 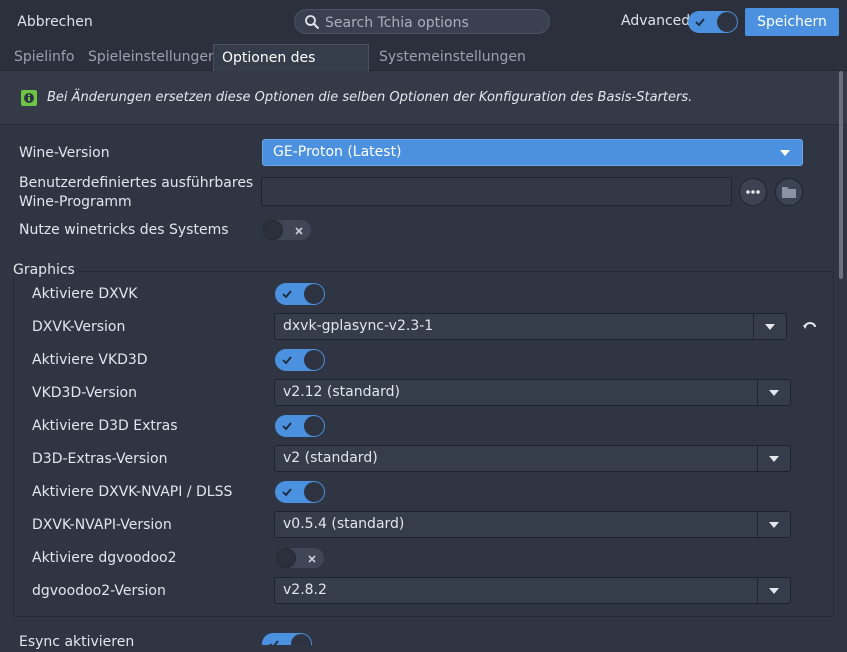 I want to click on nvapi-version-dropdown: v0.5.4 (standard), so click(x=532, y=524).